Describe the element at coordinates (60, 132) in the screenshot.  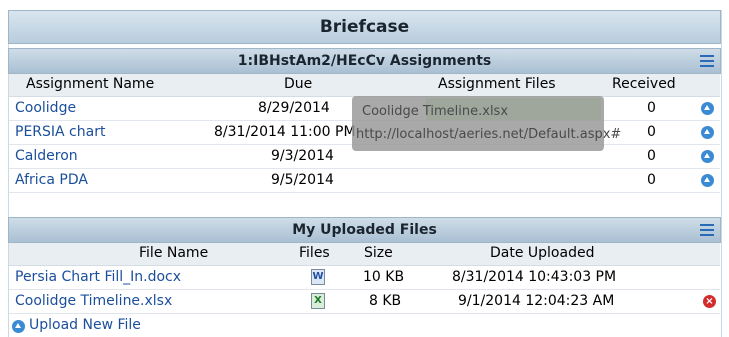
I see `assignment-name-link: PERSIA chart` at that location.